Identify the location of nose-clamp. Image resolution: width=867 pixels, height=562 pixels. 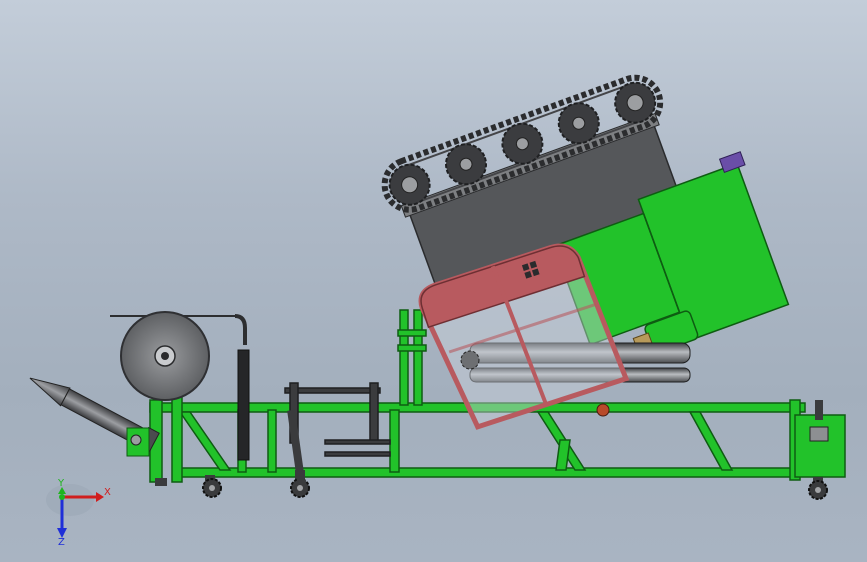
(138, 442).